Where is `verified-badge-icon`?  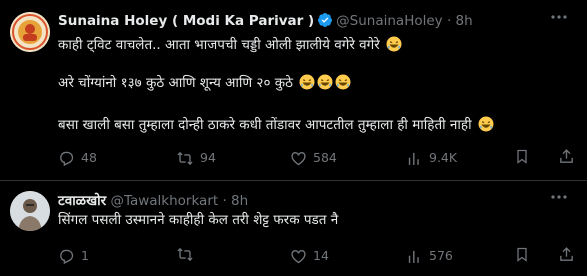 verified-badge-icon is located at coordinates (325, 22).